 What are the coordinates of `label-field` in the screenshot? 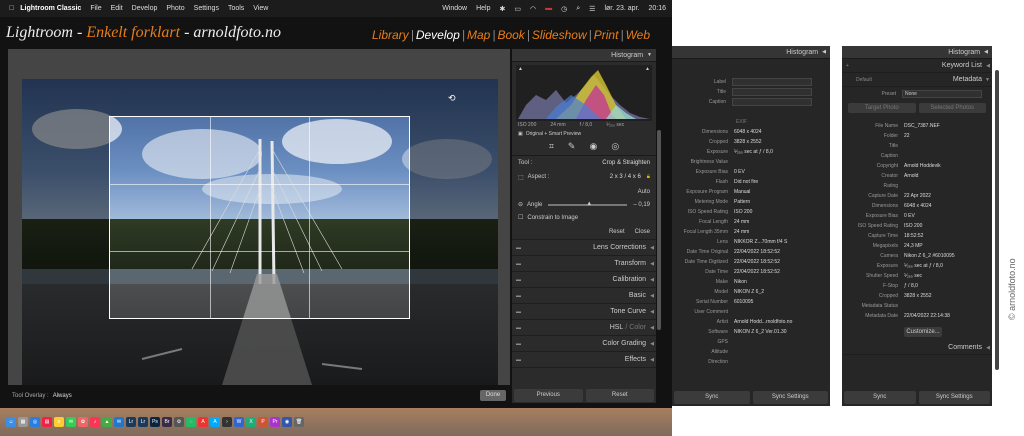 It's located at (772, 82).